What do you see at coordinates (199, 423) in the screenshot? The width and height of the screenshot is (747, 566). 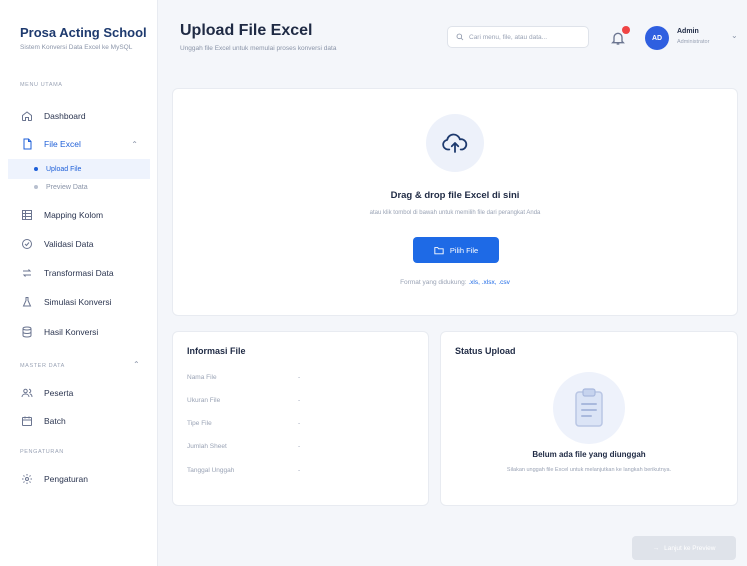 I see `info-label: Tipe File` at bounding box center [199, 423].